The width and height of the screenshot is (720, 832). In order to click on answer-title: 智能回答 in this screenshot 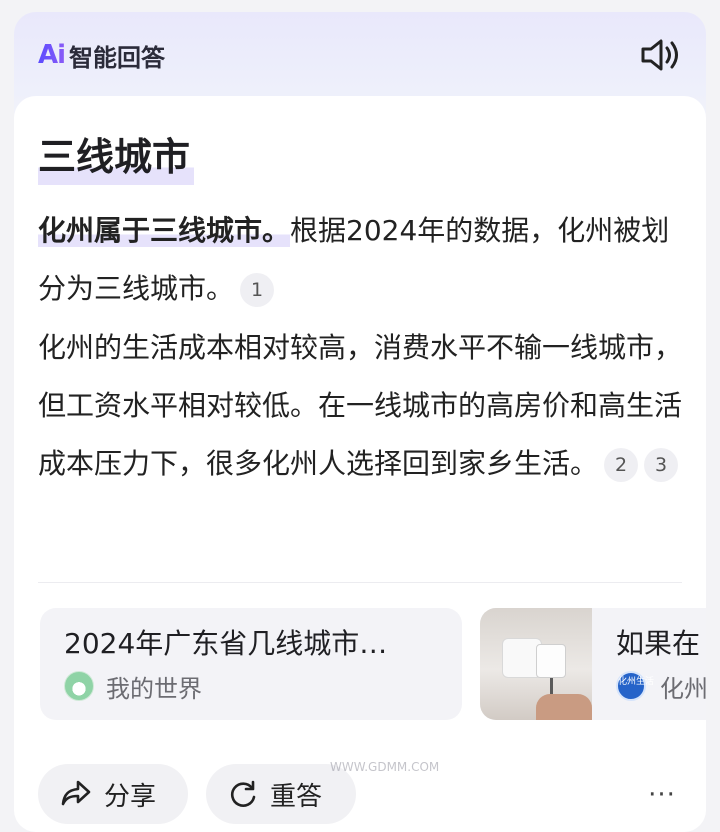, I will do `click(117, 57)`.